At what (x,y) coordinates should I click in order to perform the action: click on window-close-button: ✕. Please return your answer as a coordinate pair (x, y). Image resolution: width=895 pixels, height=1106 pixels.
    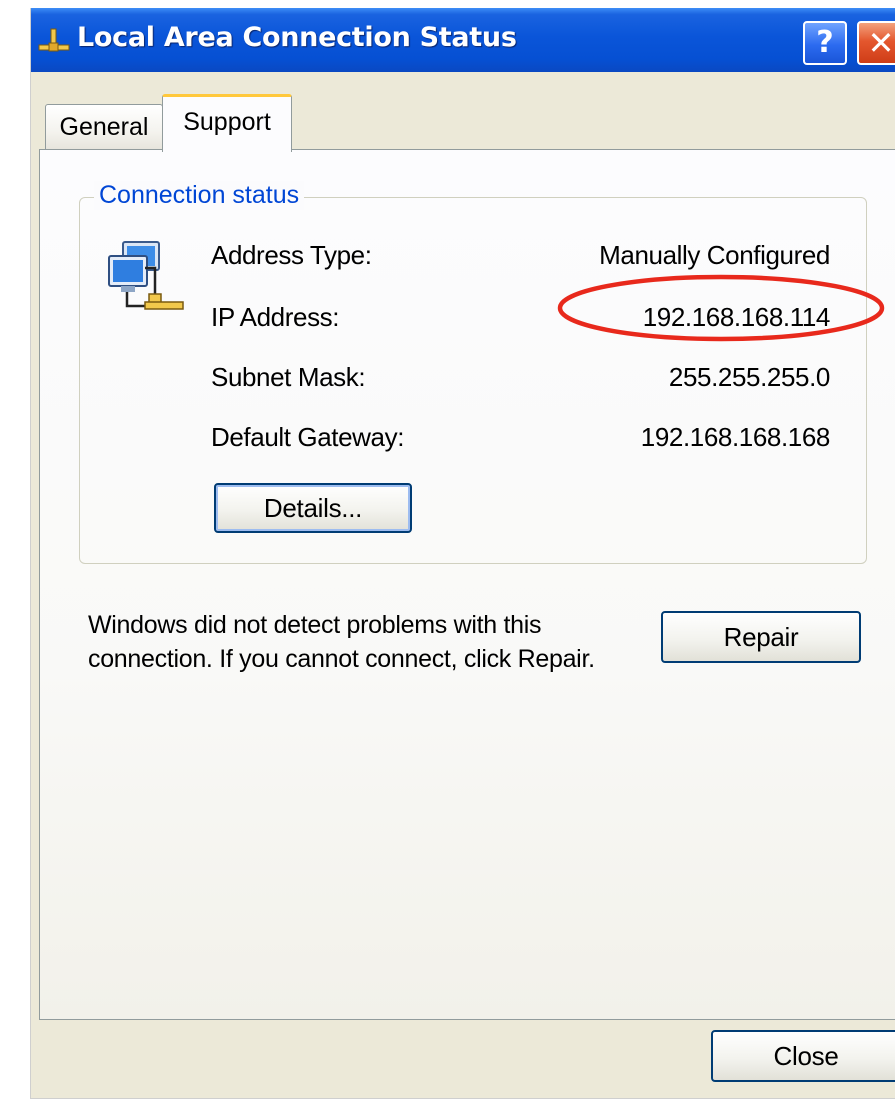
    Looking at the image, I should click on (876, 43).